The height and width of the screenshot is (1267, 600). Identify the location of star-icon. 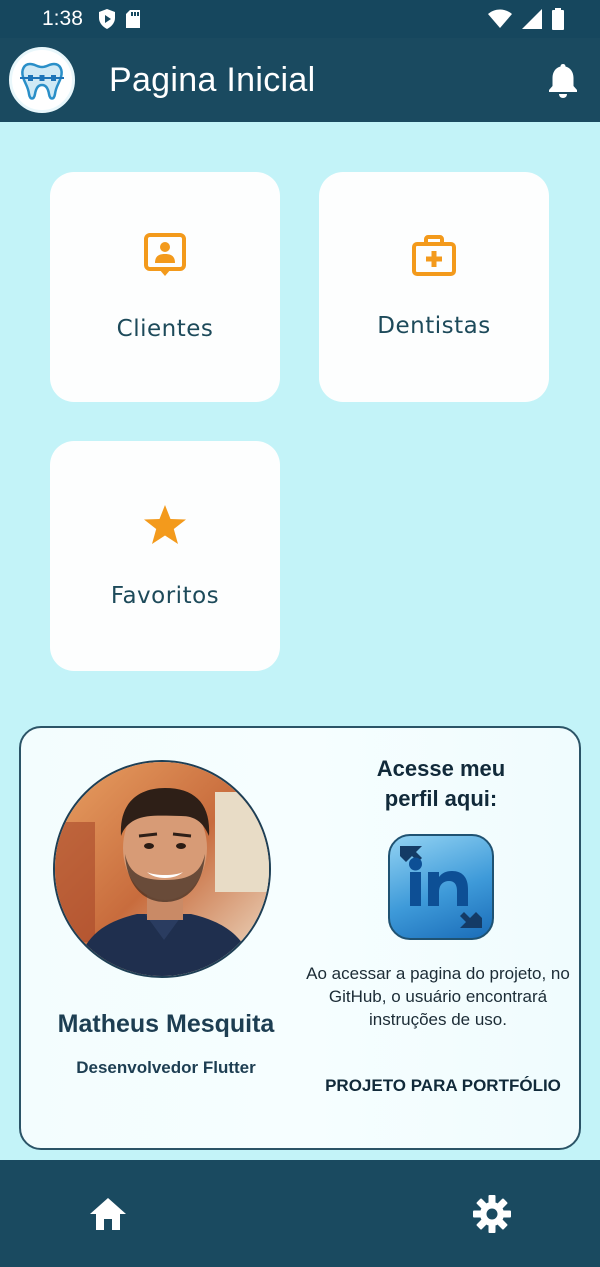
(165, 525).